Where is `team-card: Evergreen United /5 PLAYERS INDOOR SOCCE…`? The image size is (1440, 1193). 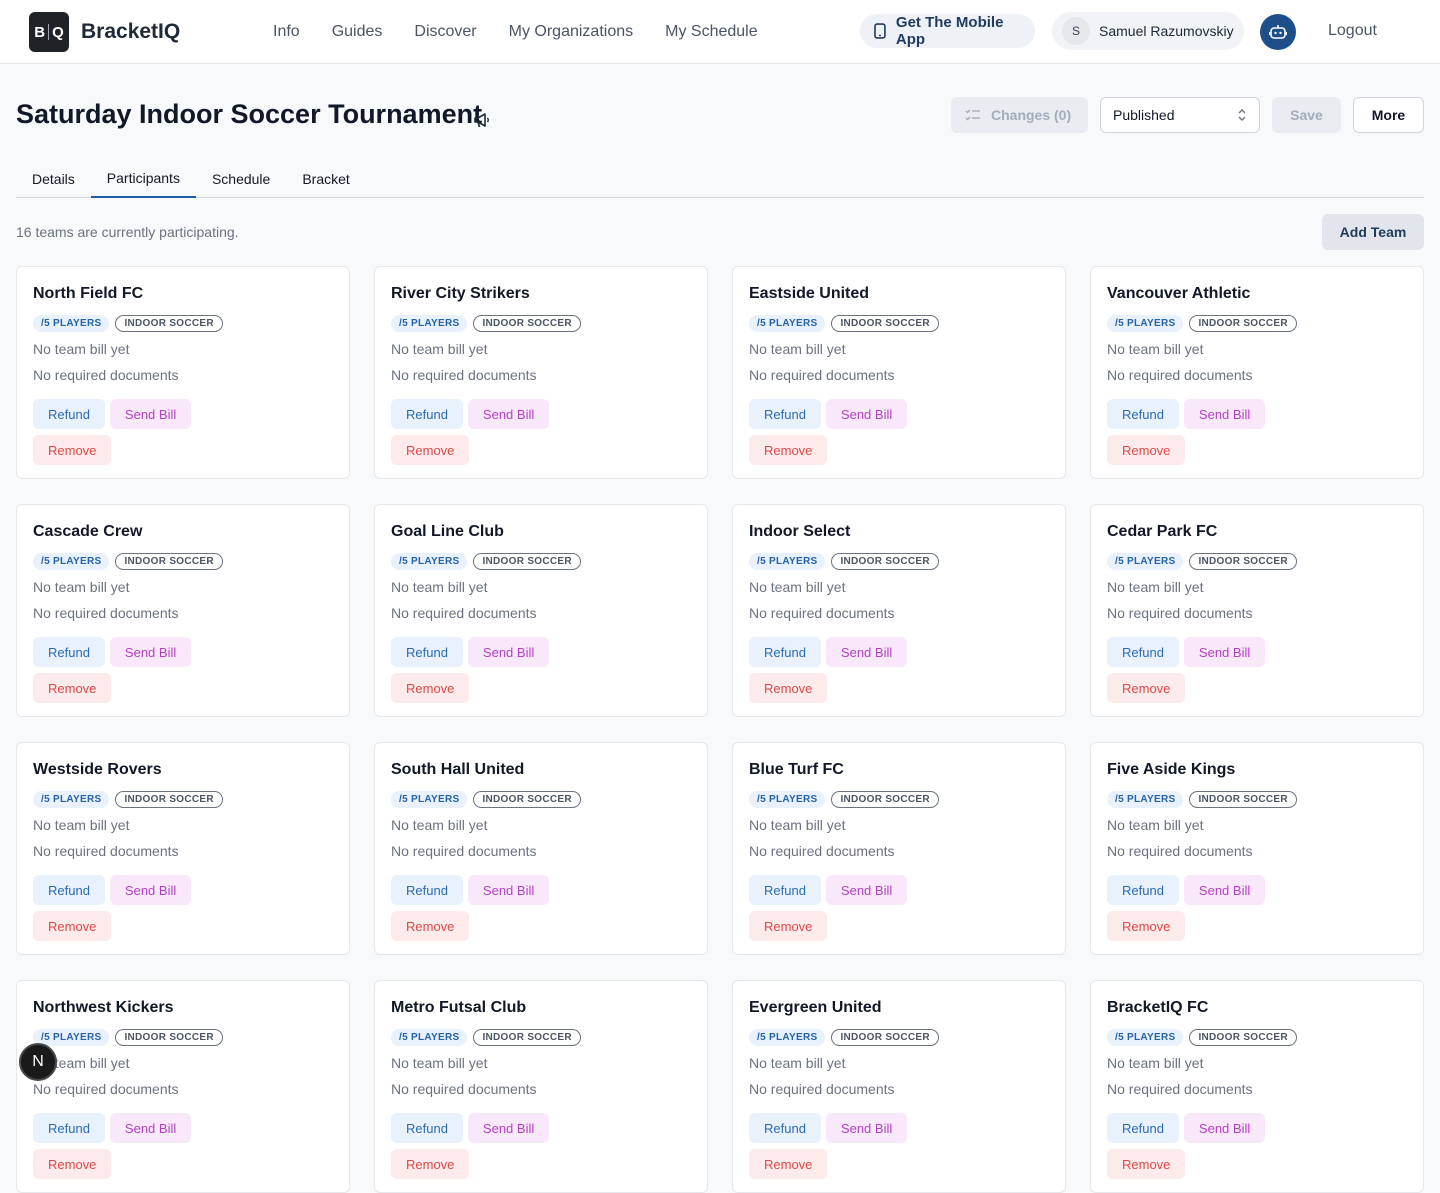 team-card: Evergreen United /5 PLAYERS INDOOR SOCCE… is located at coordinates (899, 1086).